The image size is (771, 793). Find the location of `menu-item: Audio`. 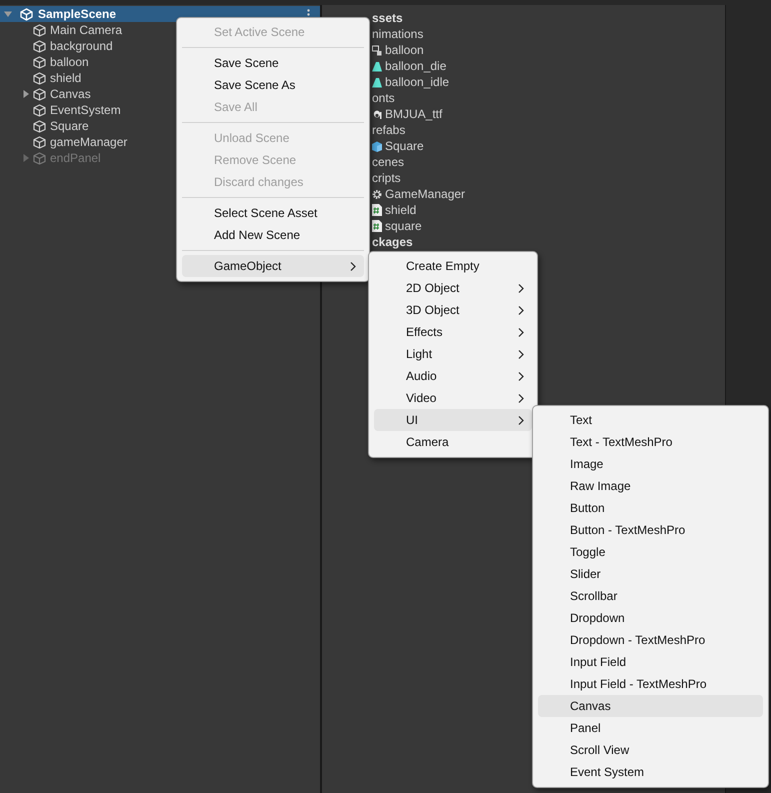

menu-item: Audio is located at coordinates (453, 376).